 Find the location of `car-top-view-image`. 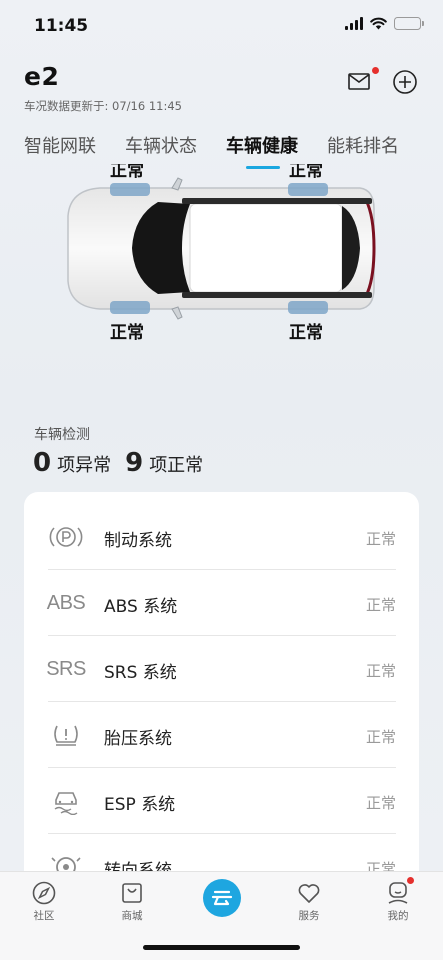

car-top-view-image is located at coordinates (221, 248).